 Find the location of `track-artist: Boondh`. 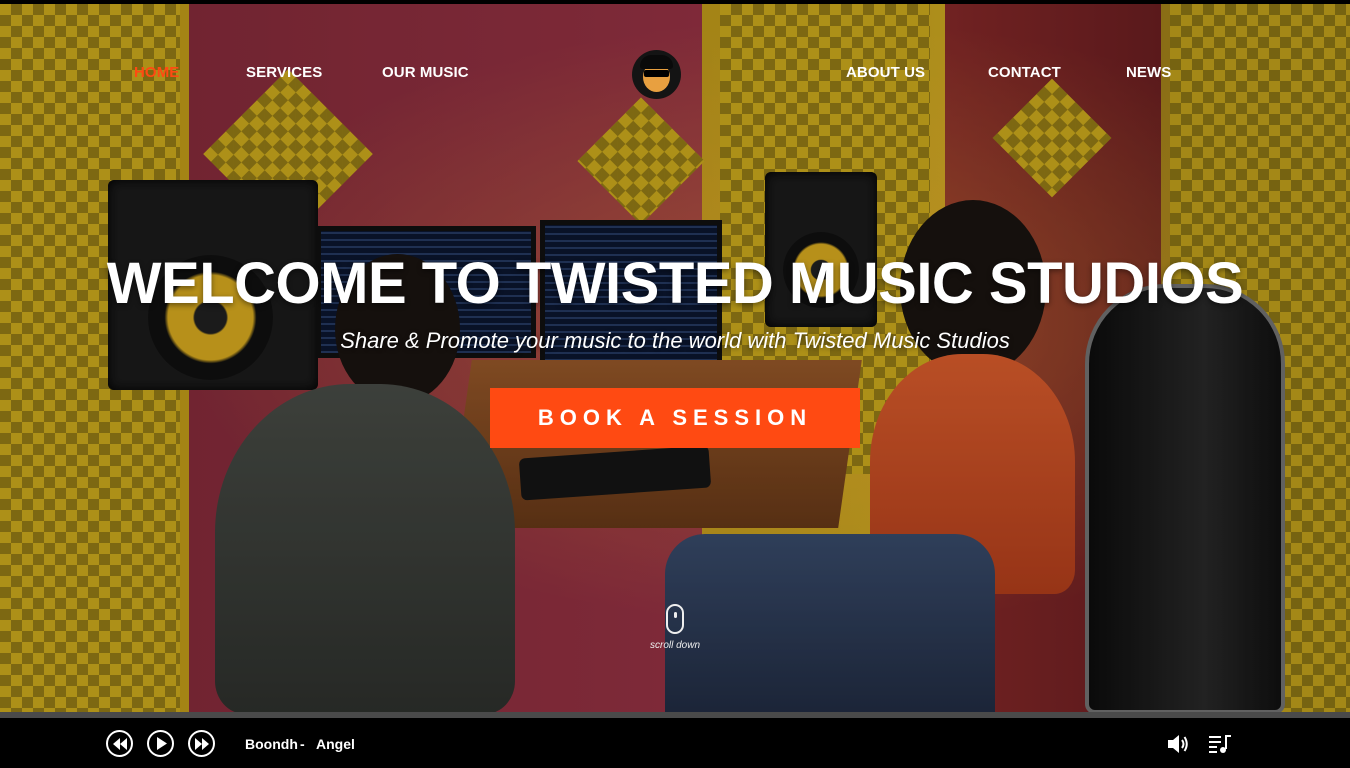

track-artist: Boondh is located at coordinates (271, 744).